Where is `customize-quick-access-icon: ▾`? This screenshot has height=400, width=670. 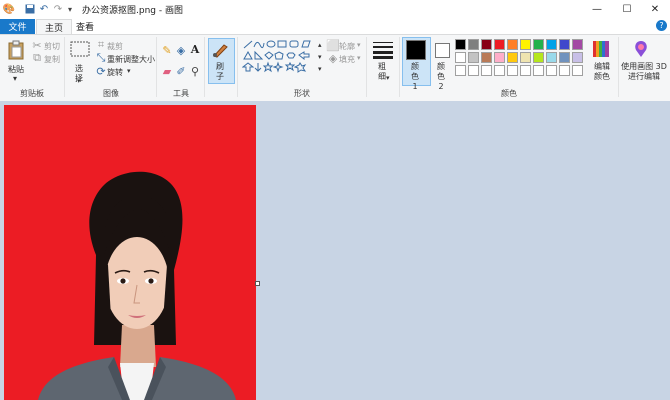
customize-quick-access-icon: ▾ is located at coordinates (70, 9).